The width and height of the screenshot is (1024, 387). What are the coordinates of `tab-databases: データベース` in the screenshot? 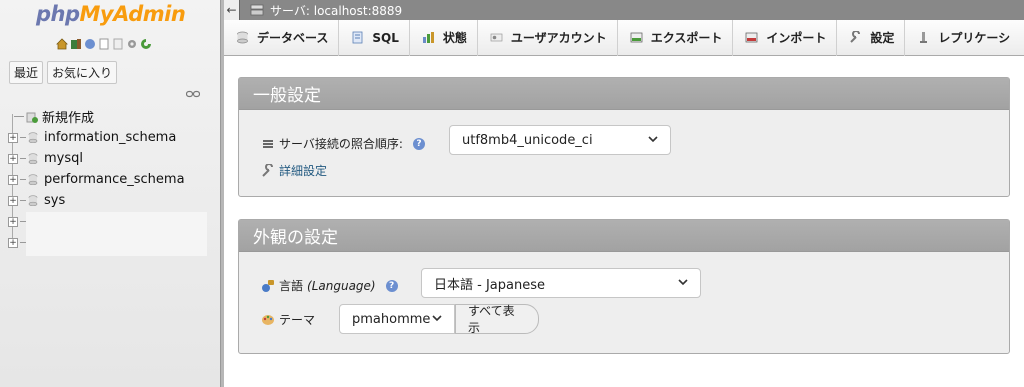 It's located at (282, 37).